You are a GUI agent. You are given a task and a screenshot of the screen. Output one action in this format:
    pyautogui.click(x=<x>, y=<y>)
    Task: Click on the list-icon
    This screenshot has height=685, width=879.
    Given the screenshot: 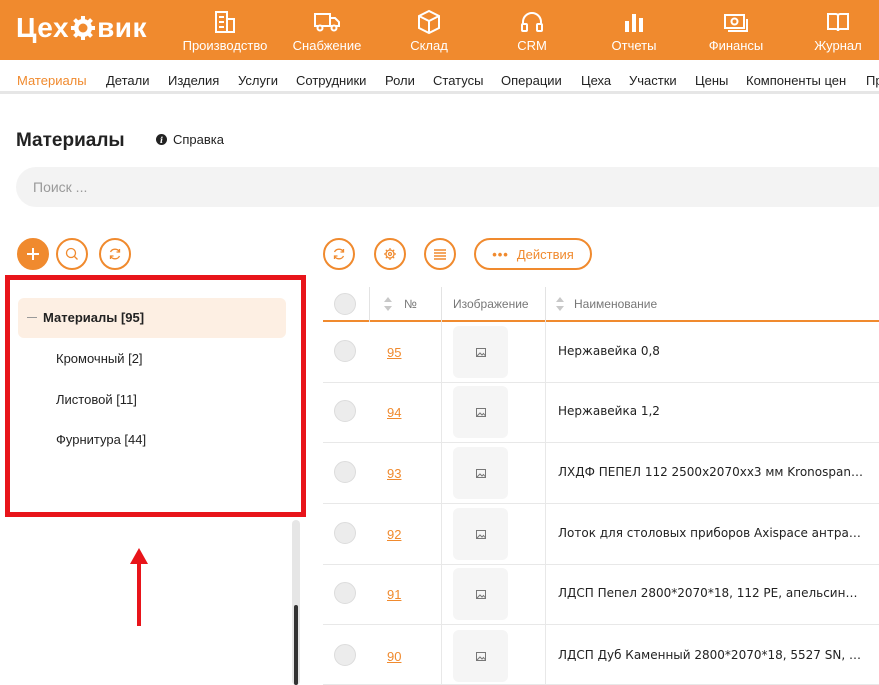 What is the action you would take?
    pyautogui.click(x=440, y=254)
    